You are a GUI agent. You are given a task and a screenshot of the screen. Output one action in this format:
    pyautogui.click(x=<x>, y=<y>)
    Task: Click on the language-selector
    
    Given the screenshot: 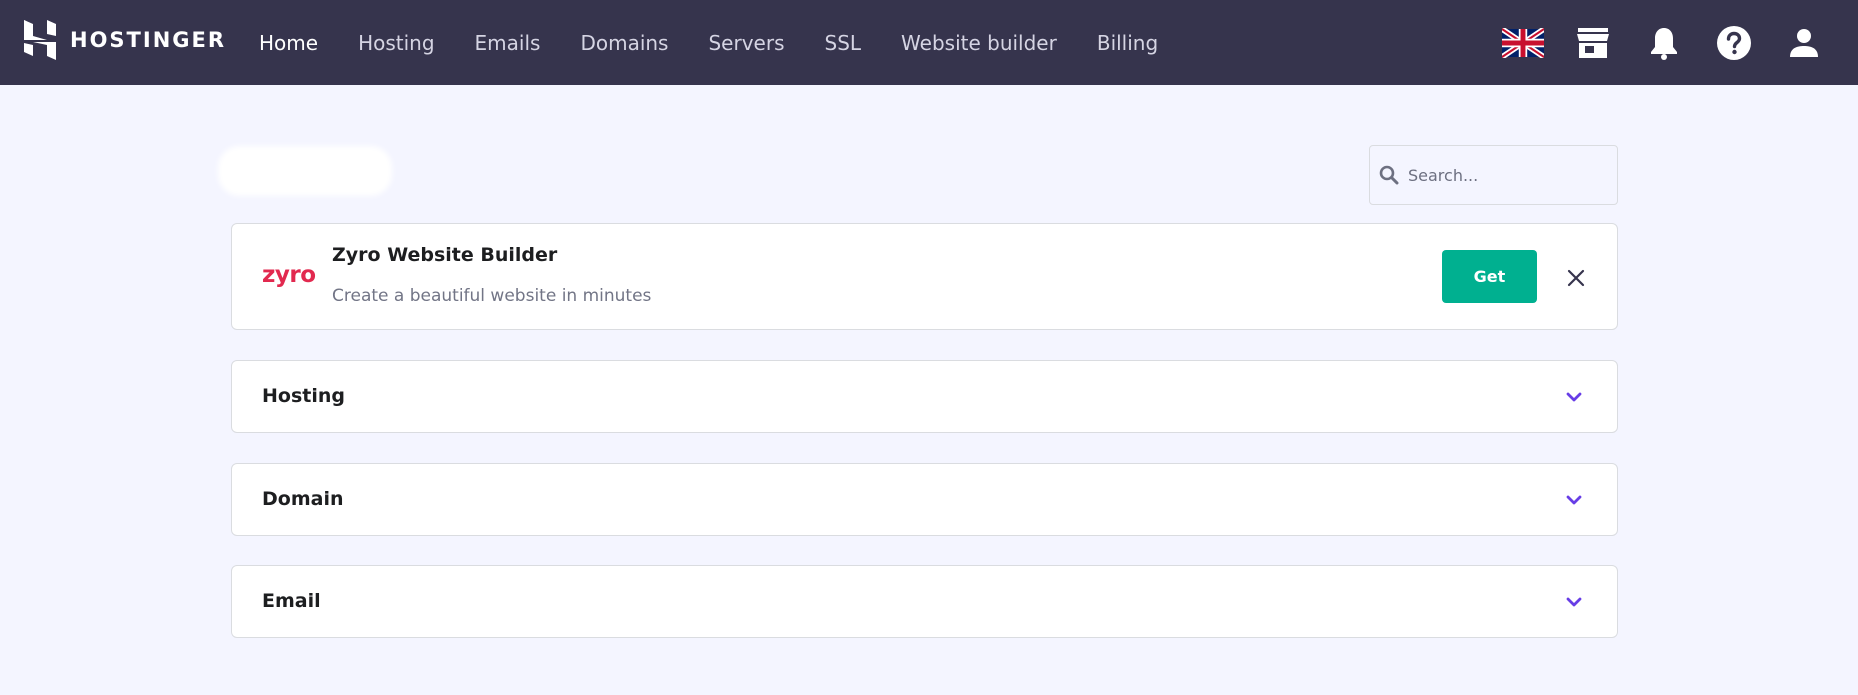 What is the action you would take?
    pyautogui.click(x=1523, y=43)
    